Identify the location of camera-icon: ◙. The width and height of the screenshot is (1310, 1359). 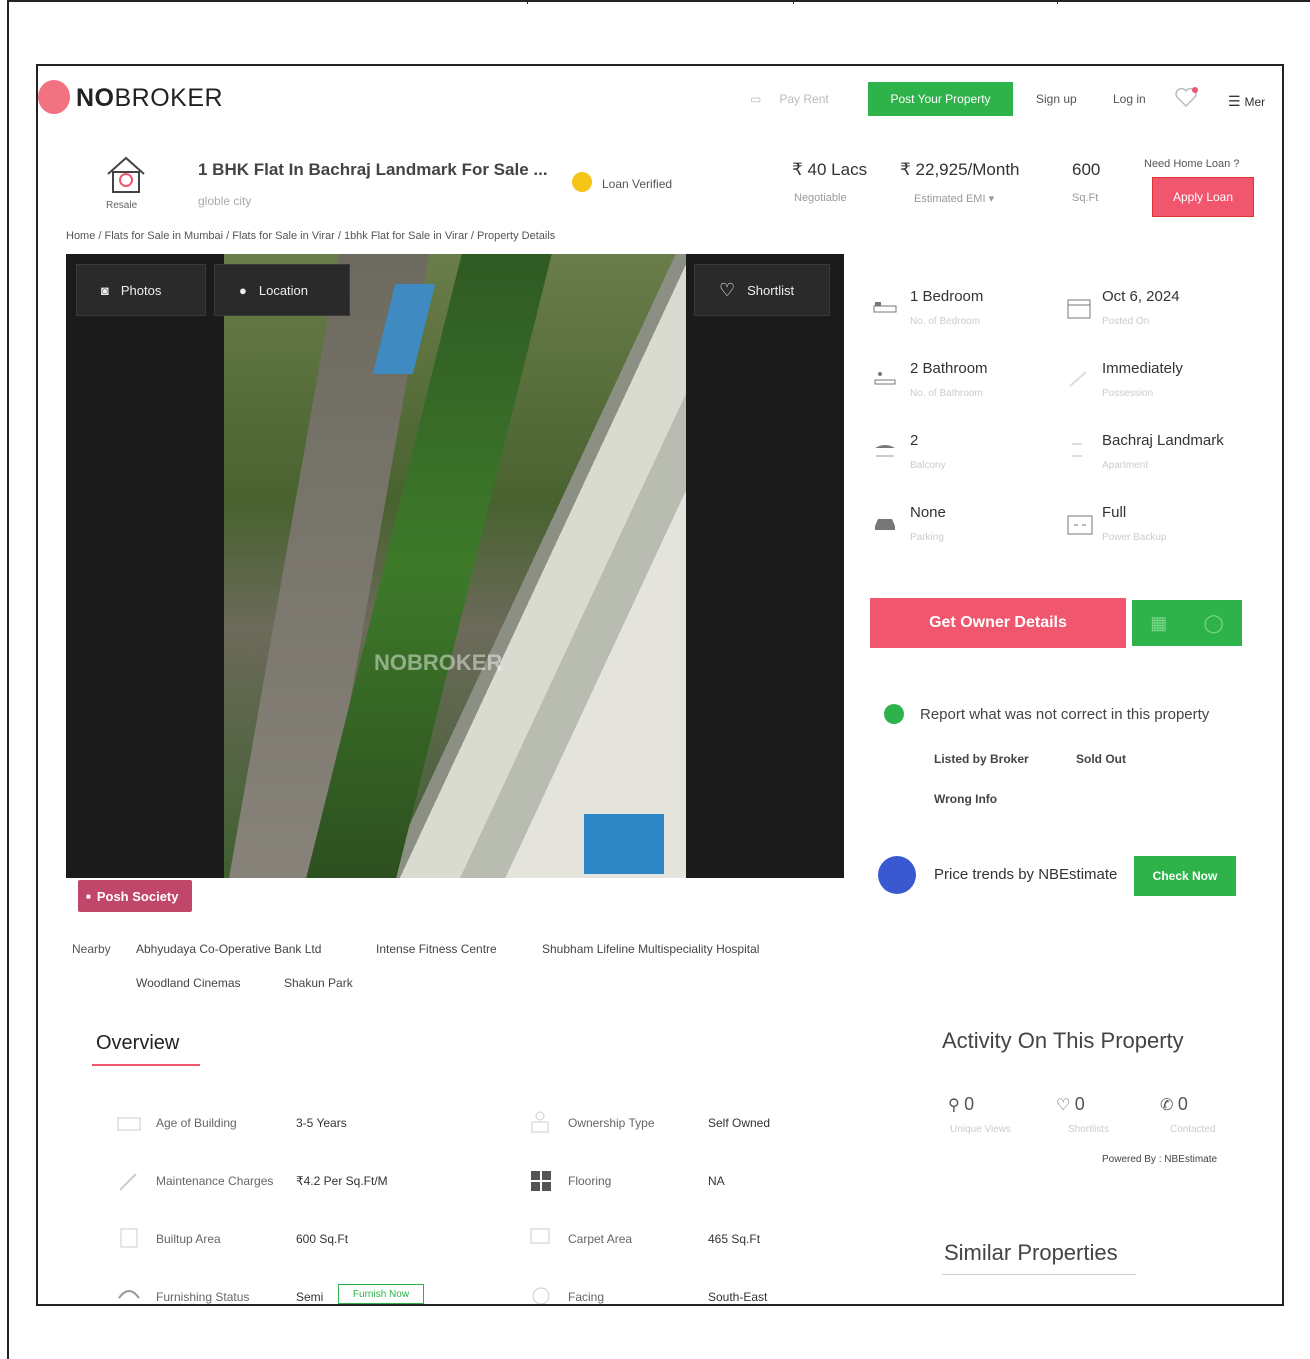
(105, 290).